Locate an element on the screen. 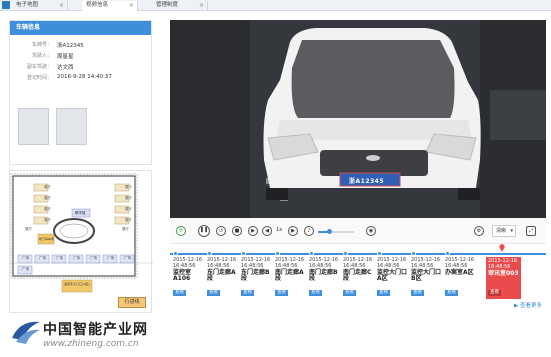 The image size is (551, 357). pause-icon: ❚❚ is located at coordinates (204, 231).